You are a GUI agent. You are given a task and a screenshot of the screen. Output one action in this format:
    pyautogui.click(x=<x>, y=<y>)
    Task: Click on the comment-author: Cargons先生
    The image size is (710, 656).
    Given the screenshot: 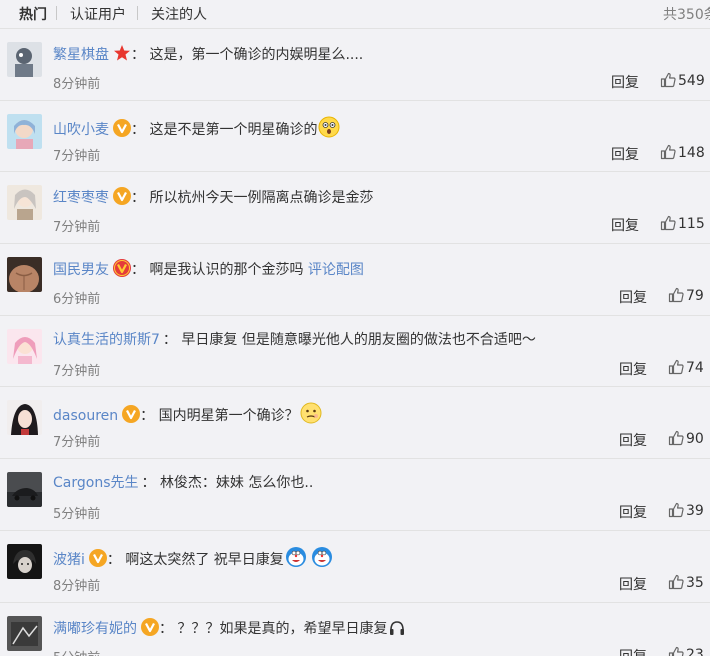 What is the action you would take?
    pyautogui.click(x=95, y=483)
    